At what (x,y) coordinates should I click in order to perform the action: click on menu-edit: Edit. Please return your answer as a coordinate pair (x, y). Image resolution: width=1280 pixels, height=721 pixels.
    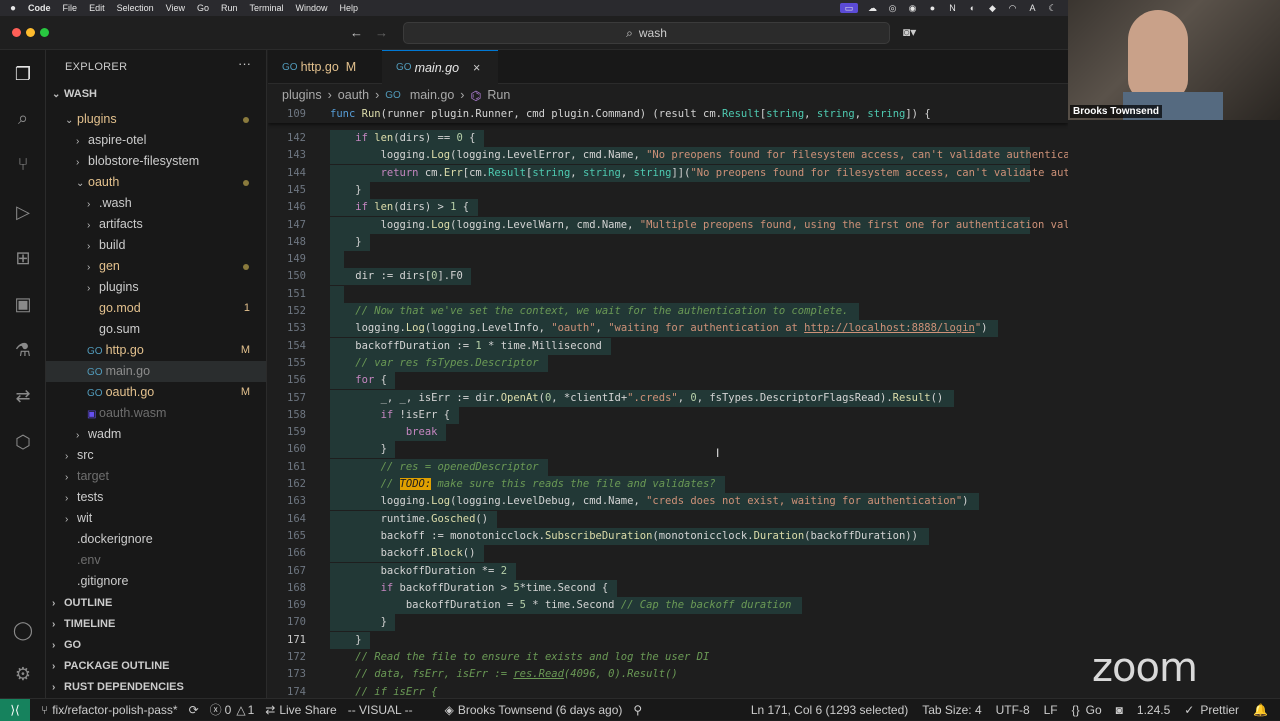
    Looking at the image, I should click on (97, 8).